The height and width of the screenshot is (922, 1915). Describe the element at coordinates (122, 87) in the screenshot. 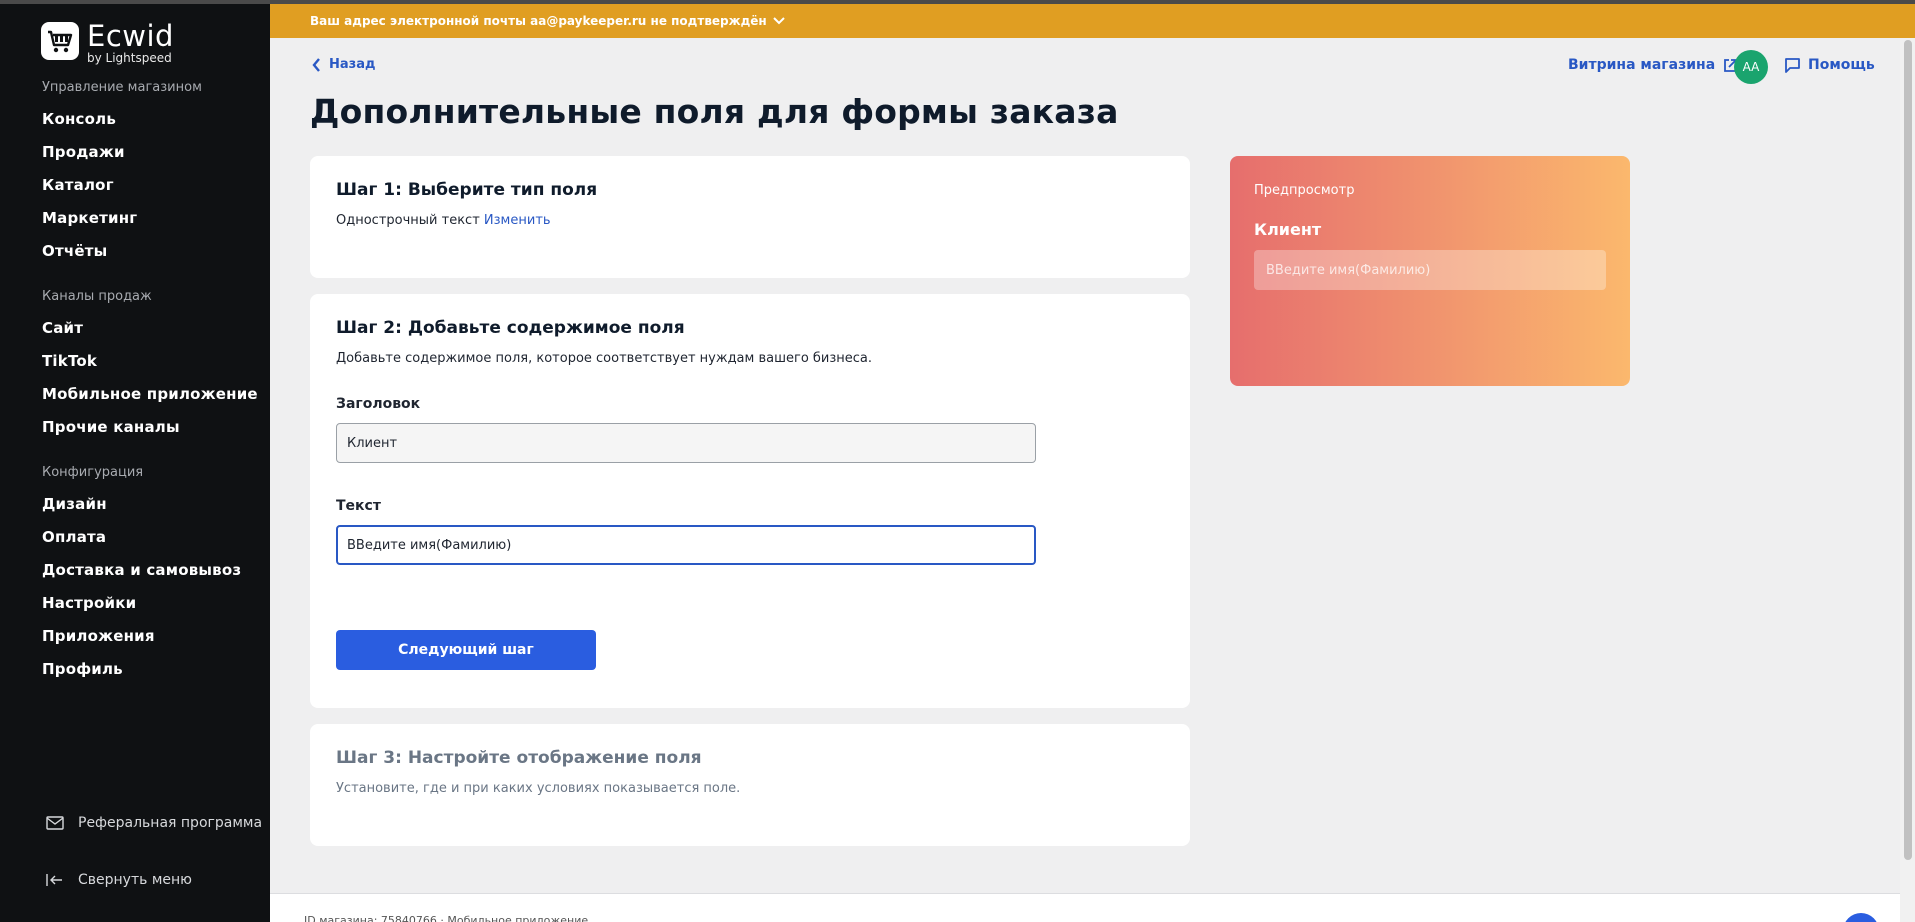

I see `section-title-management: Управление магазином` at that location.